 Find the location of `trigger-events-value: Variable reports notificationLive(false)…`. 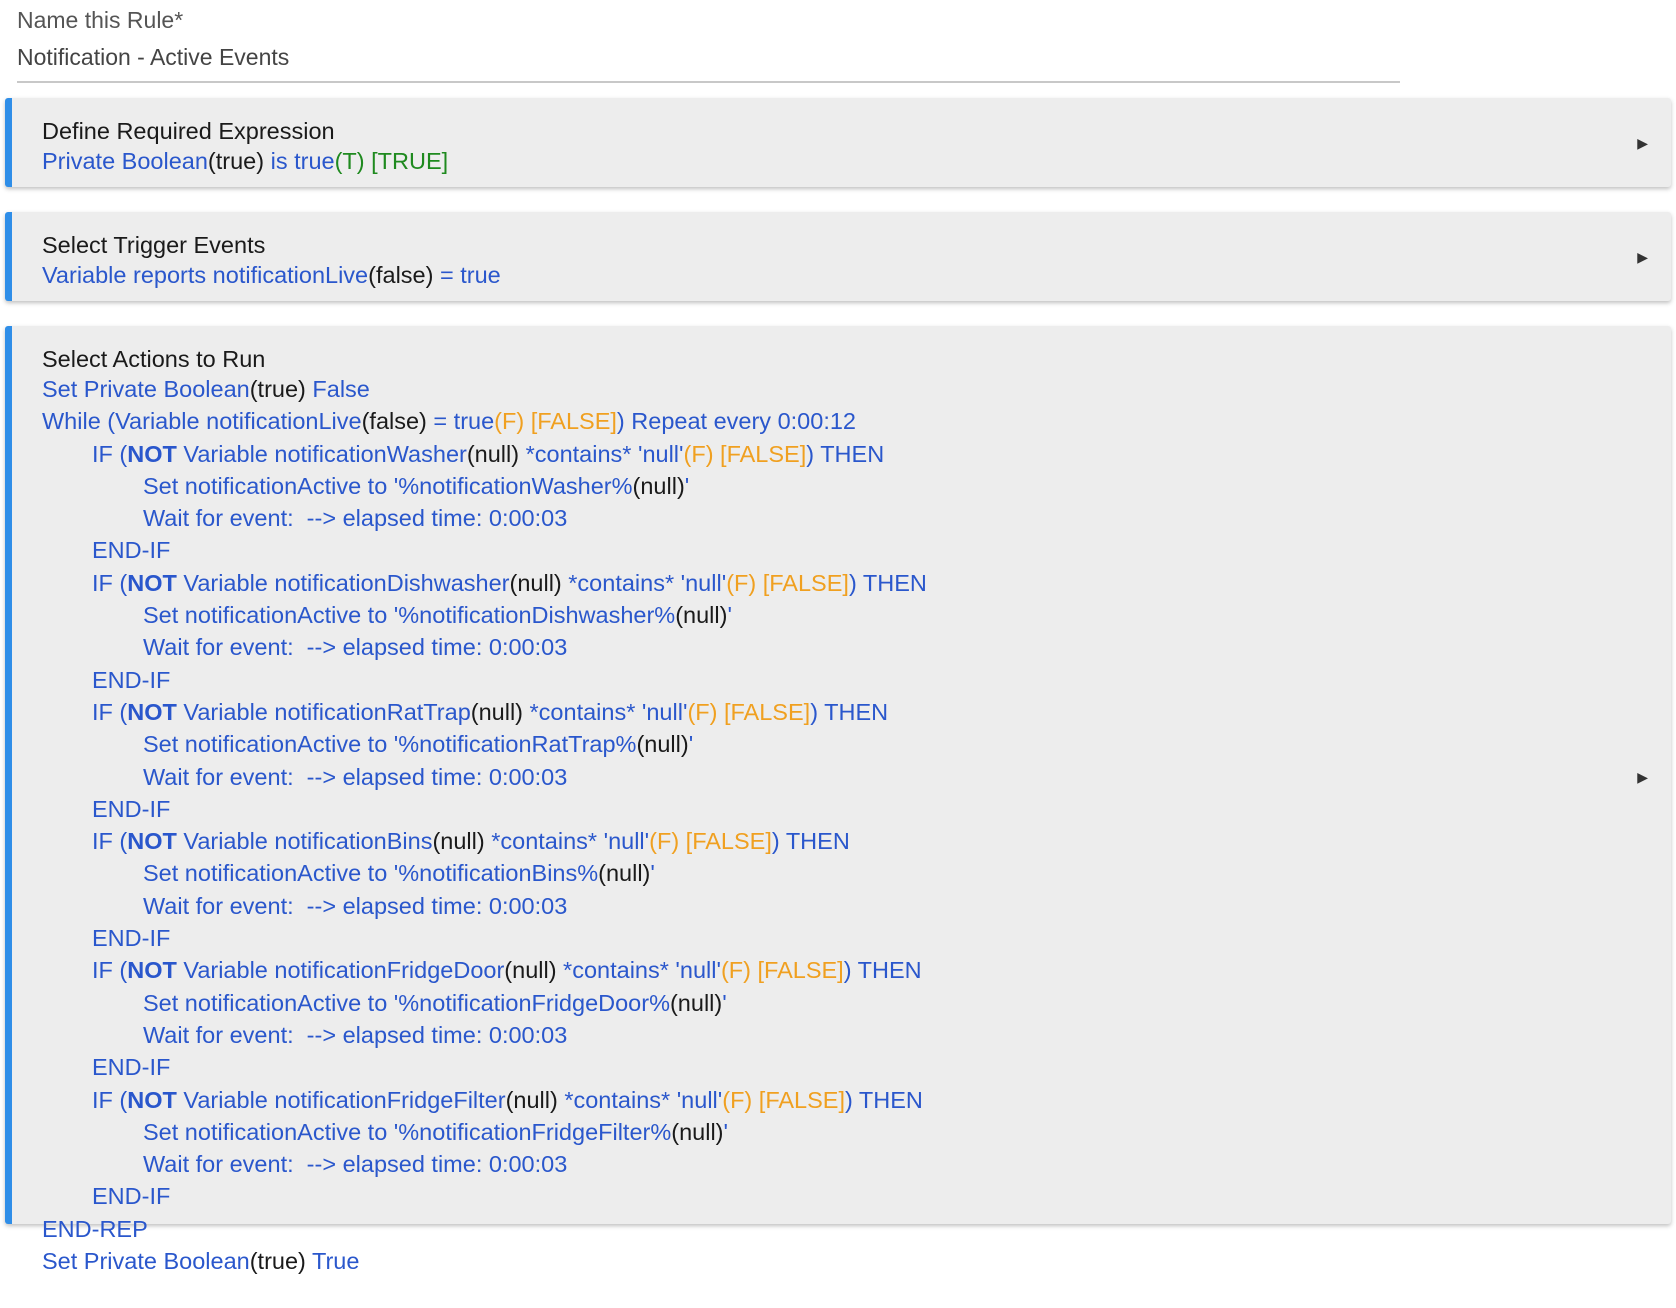

trigger-events-value: Variable reports notificationLive(false)… is located at coordinates (271, 275).